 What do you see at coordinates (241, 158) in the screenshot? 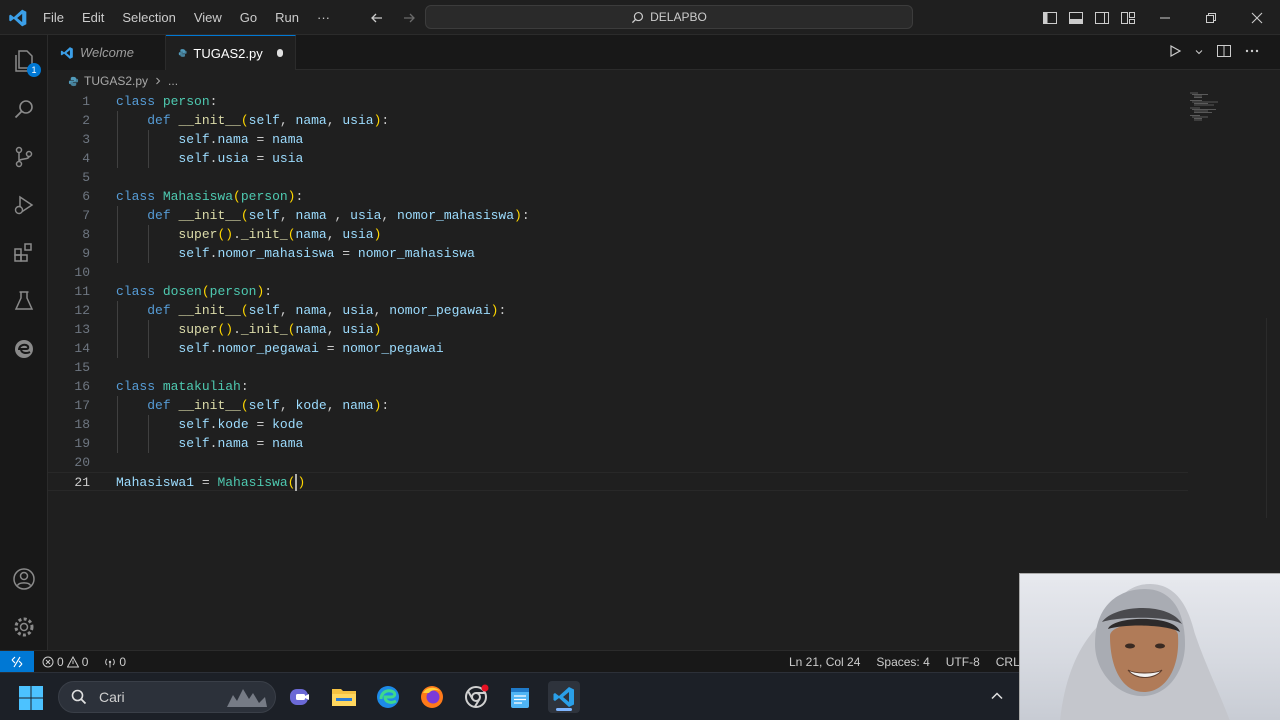
I see `code-text: self.usia = usia` at bounding box center [241, 158].